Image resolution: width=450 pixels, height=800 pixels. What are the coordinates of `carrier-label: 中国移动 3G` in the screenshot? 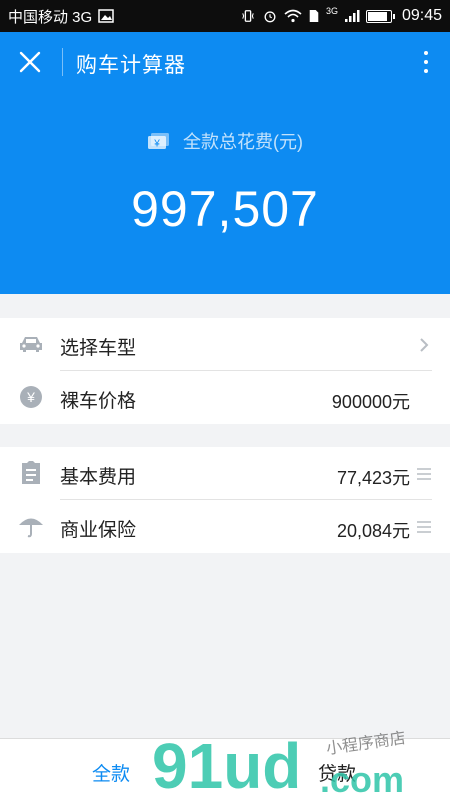 It's located at (50, 17).